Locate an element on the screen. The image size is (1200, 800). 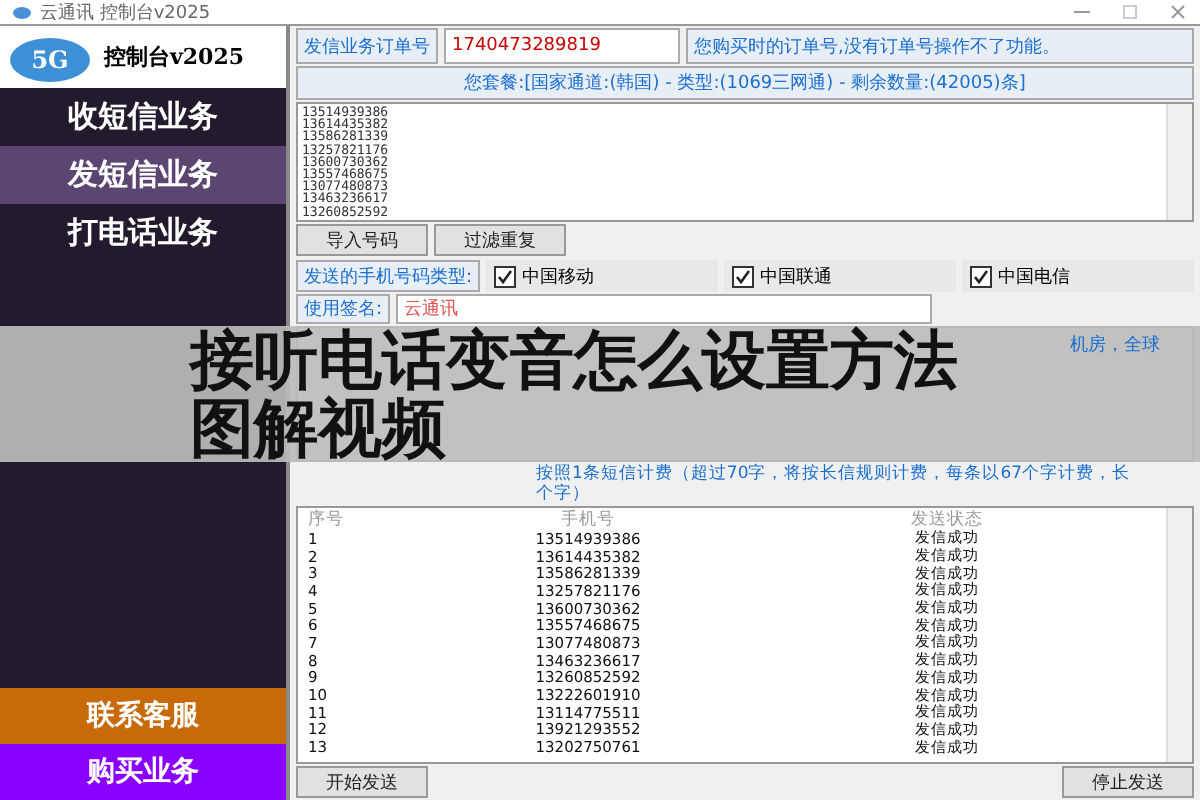
action-button: 过滤重复 is located at coordinates (500, 240).